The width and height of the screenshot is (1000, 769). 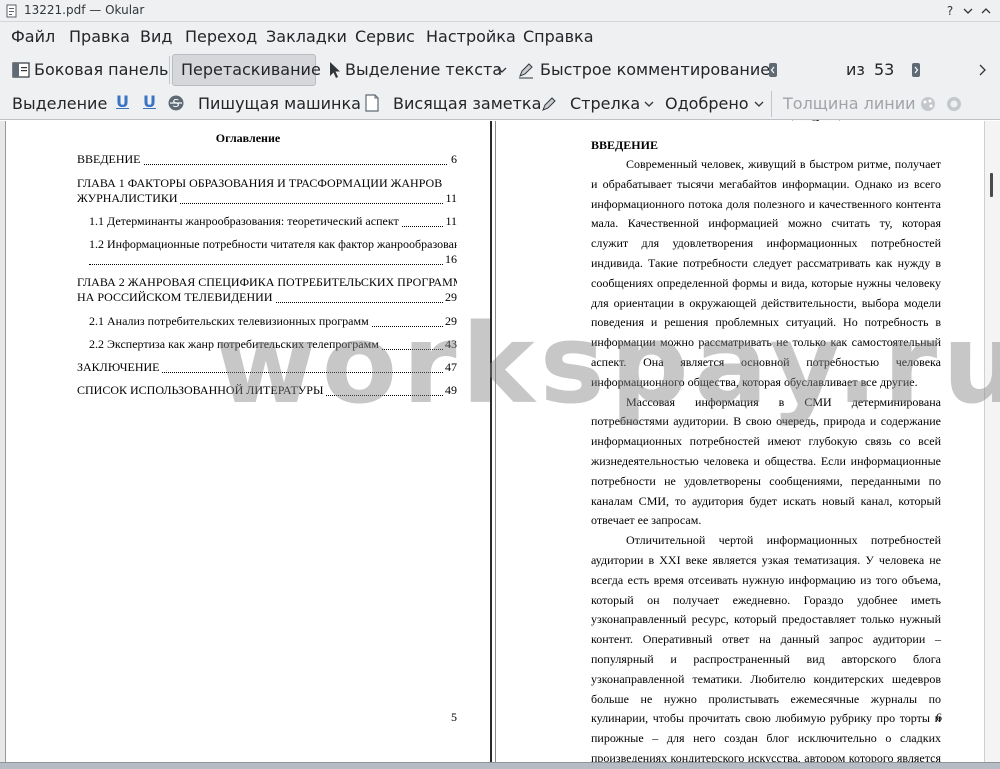 What do you see at coordinates (549, 104) in the screenshot?
I see `pen-tool-icon` at bounding box center [549, 104].